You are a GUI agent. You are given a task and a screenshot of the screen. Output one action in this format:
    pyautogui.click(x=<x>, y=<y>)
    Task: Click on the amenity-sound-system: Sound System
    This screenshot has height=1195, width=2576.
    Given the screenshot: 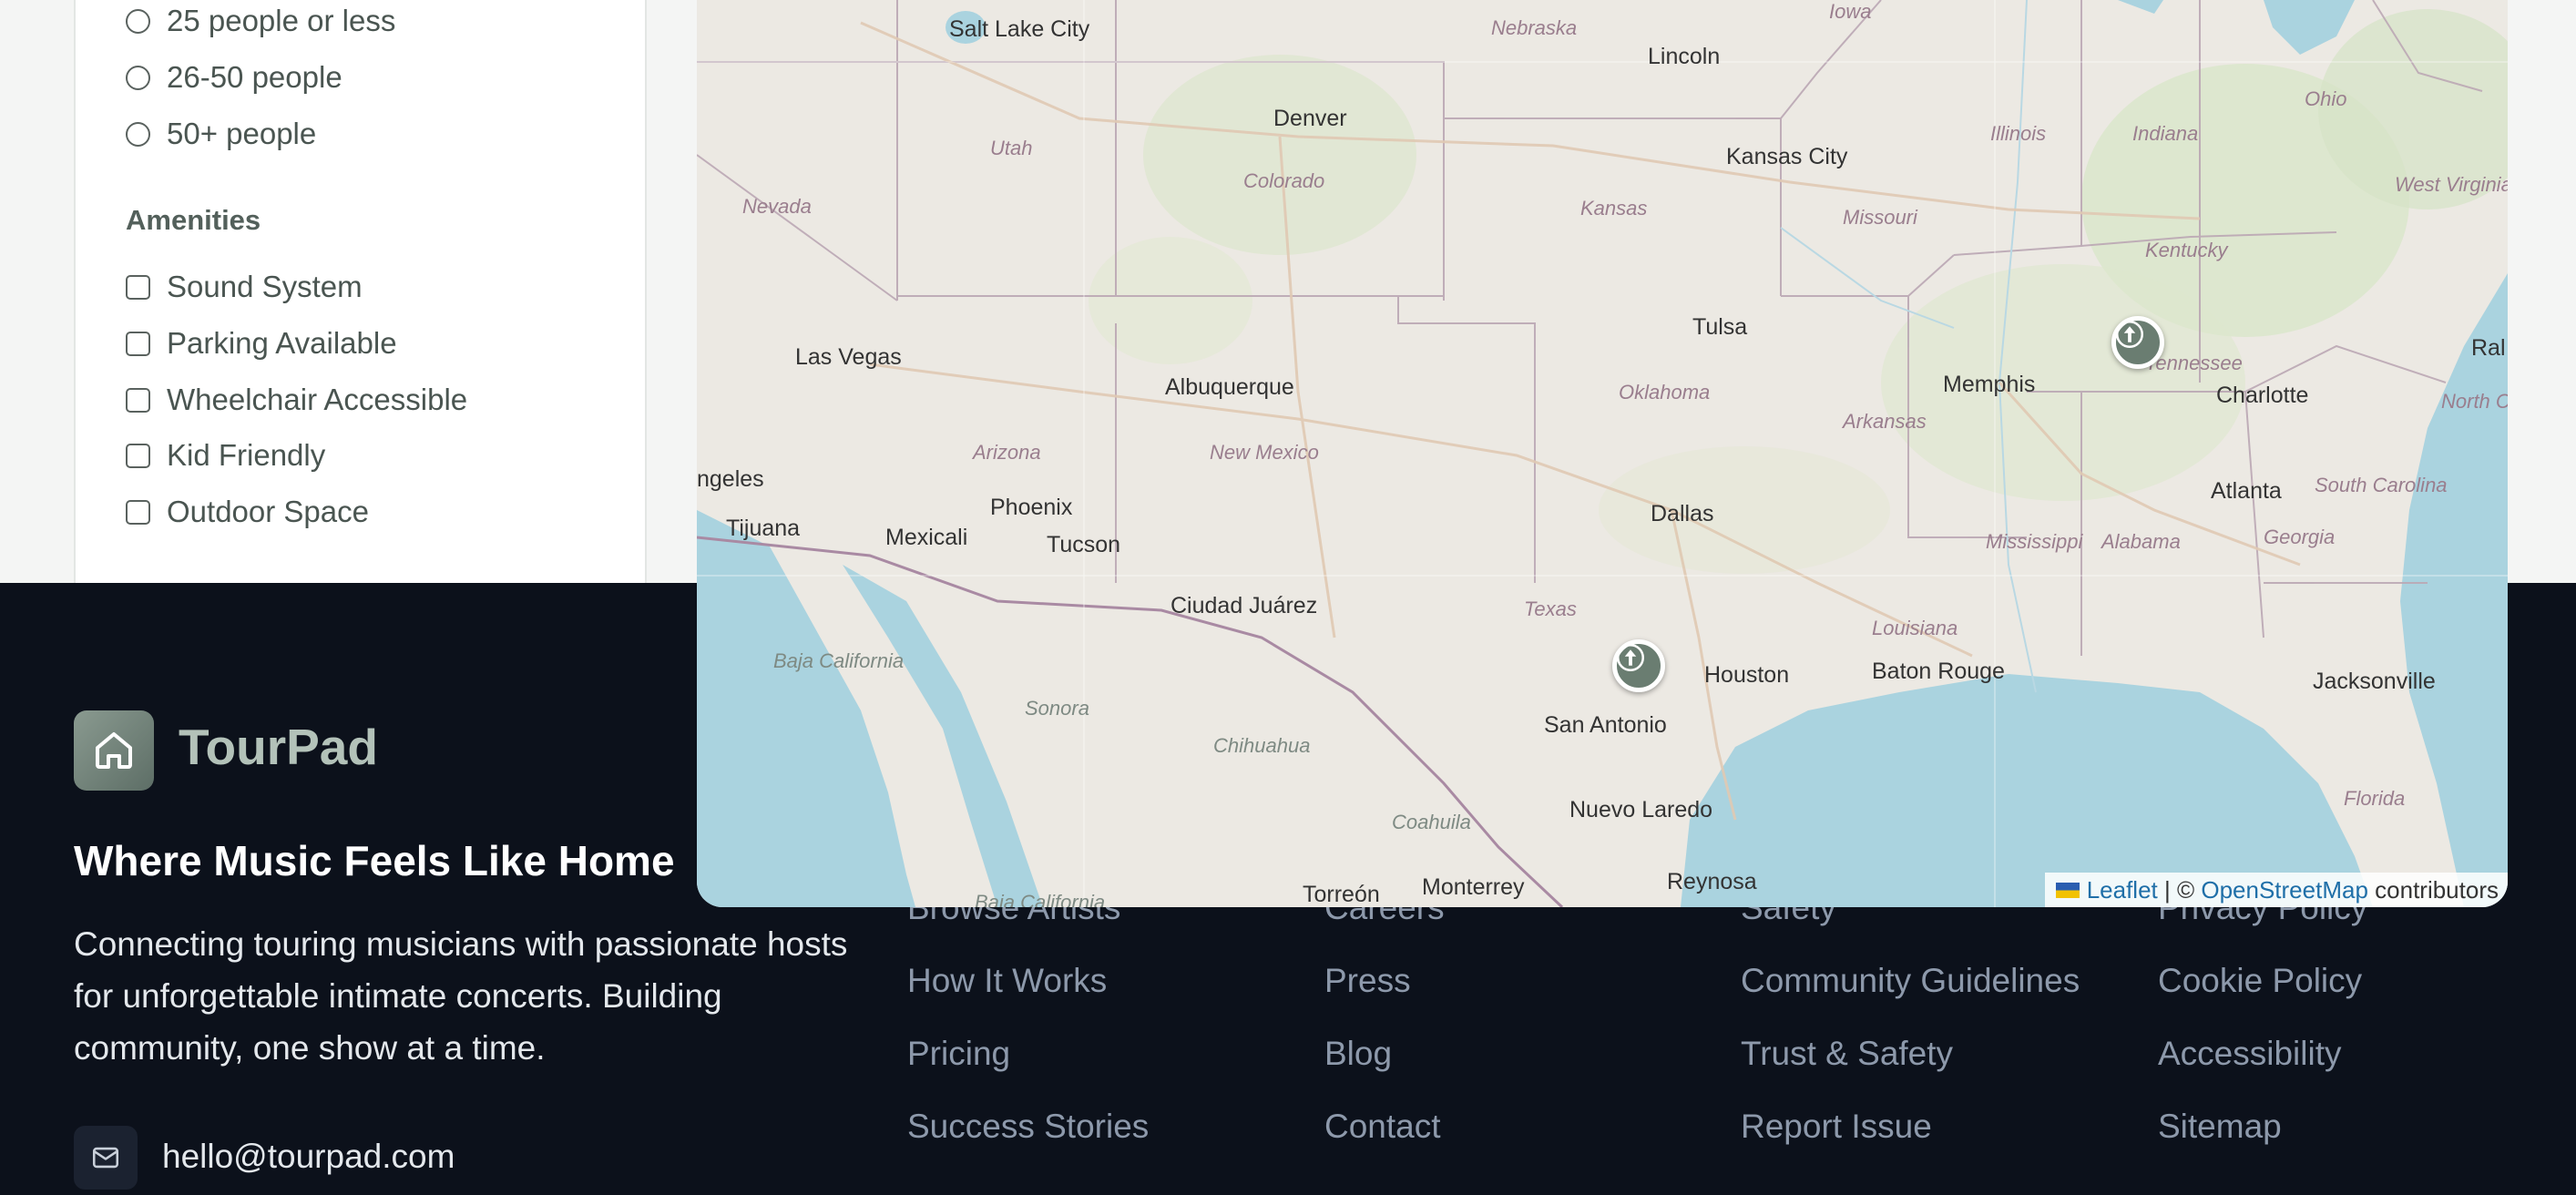 What is the action you would take?
    pyautogui.click(x=244, y=287)
    